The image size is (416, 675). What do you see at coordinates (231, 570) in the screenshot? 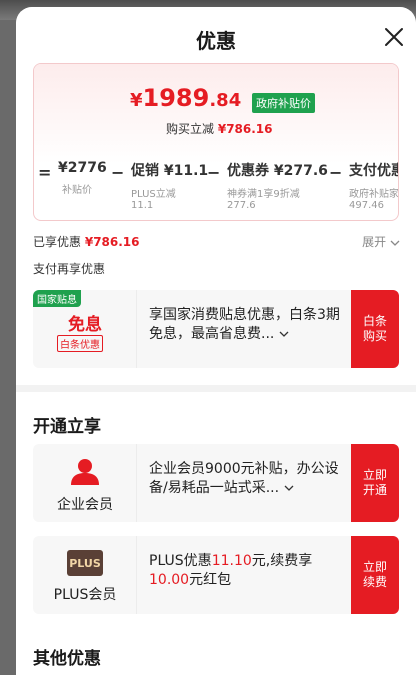
I see `plus-offer-text: PLUS优惠11.10元,续费享10.00元红包` at bounding box center [231, 570].